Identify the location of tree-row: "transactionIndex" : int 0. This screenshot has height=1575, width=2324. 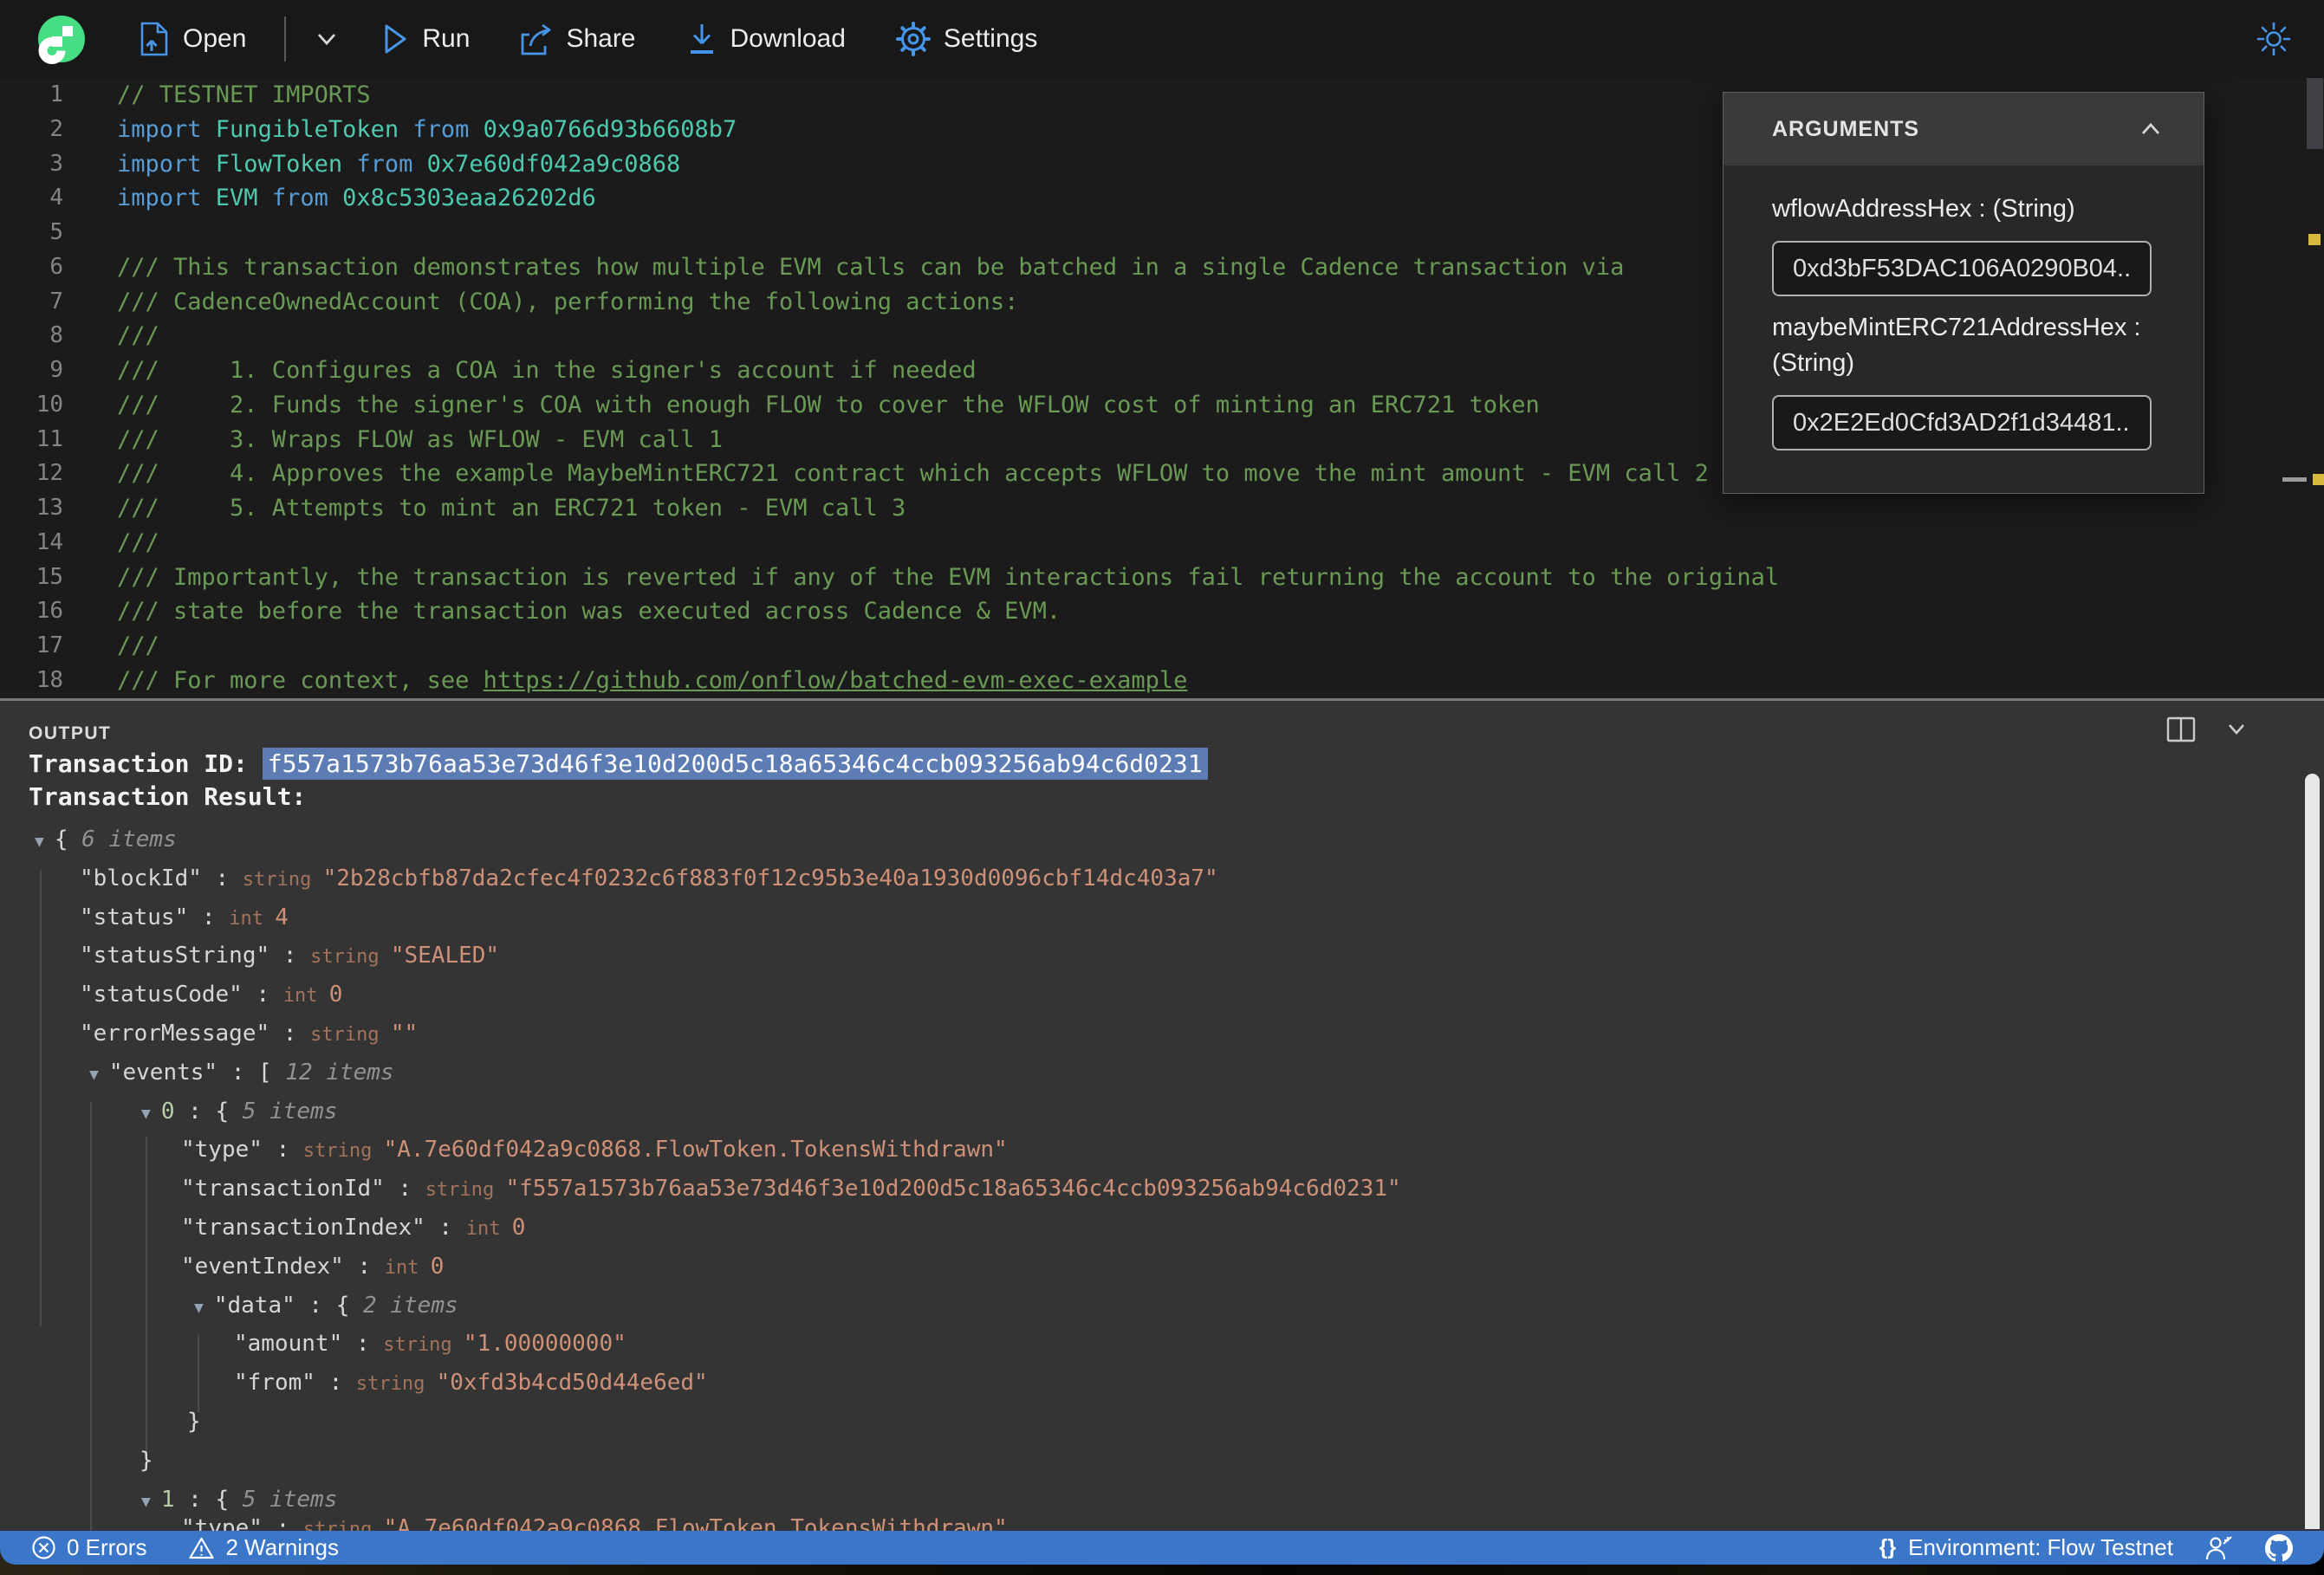
(1151, 1229).